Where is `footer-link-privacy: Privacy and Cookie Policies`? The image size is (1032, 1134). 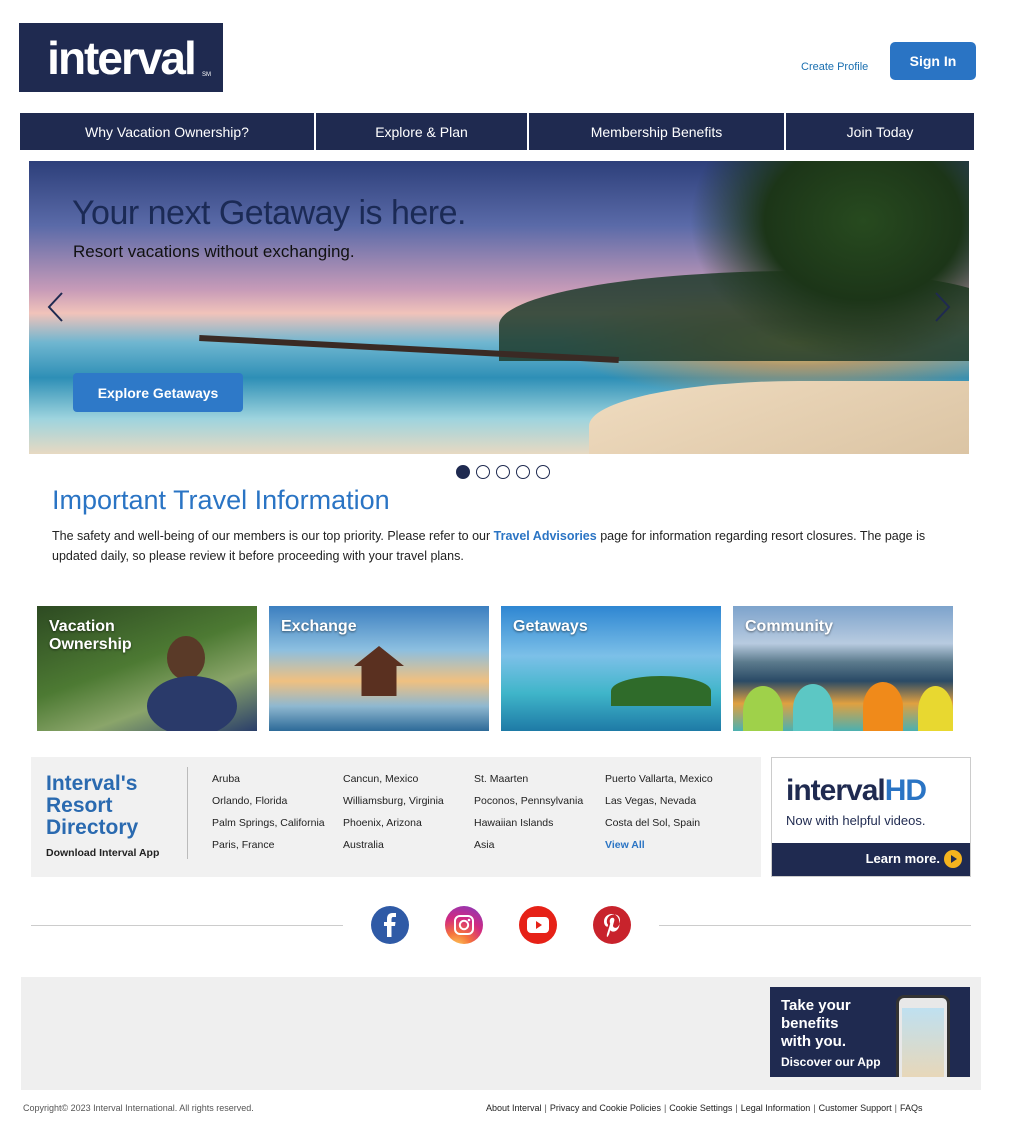 footer-link-privacy: Privacy and Cookie Policies is located at coordinates (605, 1108).